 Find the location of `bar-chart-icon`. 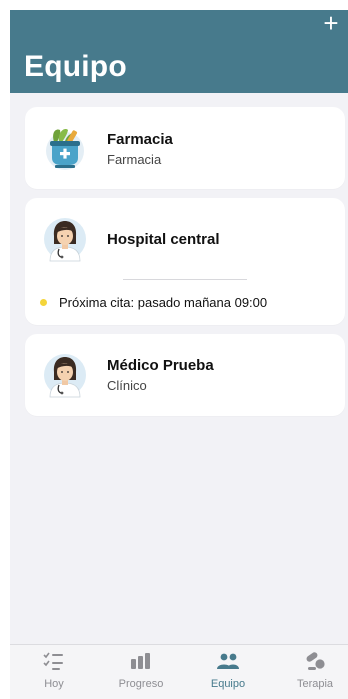

bar-chart-icon is located at coordinates (140, 661).